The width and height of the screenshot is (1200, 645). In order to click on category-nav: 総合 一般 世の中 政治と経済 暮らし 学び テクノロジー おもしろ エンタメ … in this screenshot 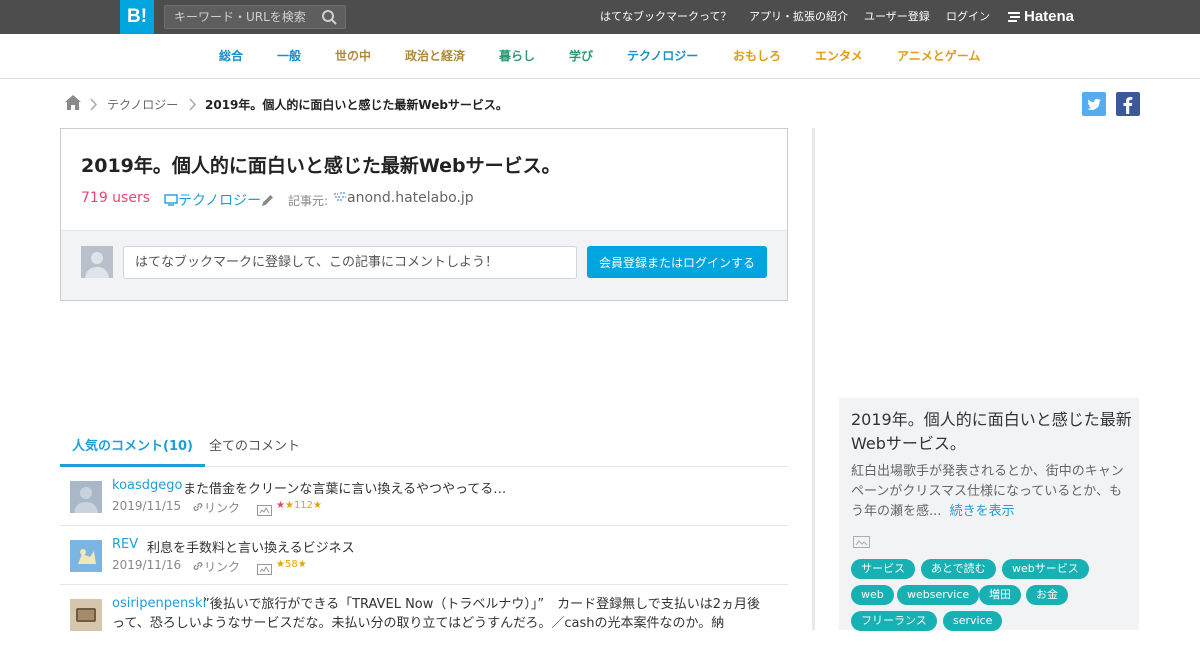, I will do `click(600, 56)`.